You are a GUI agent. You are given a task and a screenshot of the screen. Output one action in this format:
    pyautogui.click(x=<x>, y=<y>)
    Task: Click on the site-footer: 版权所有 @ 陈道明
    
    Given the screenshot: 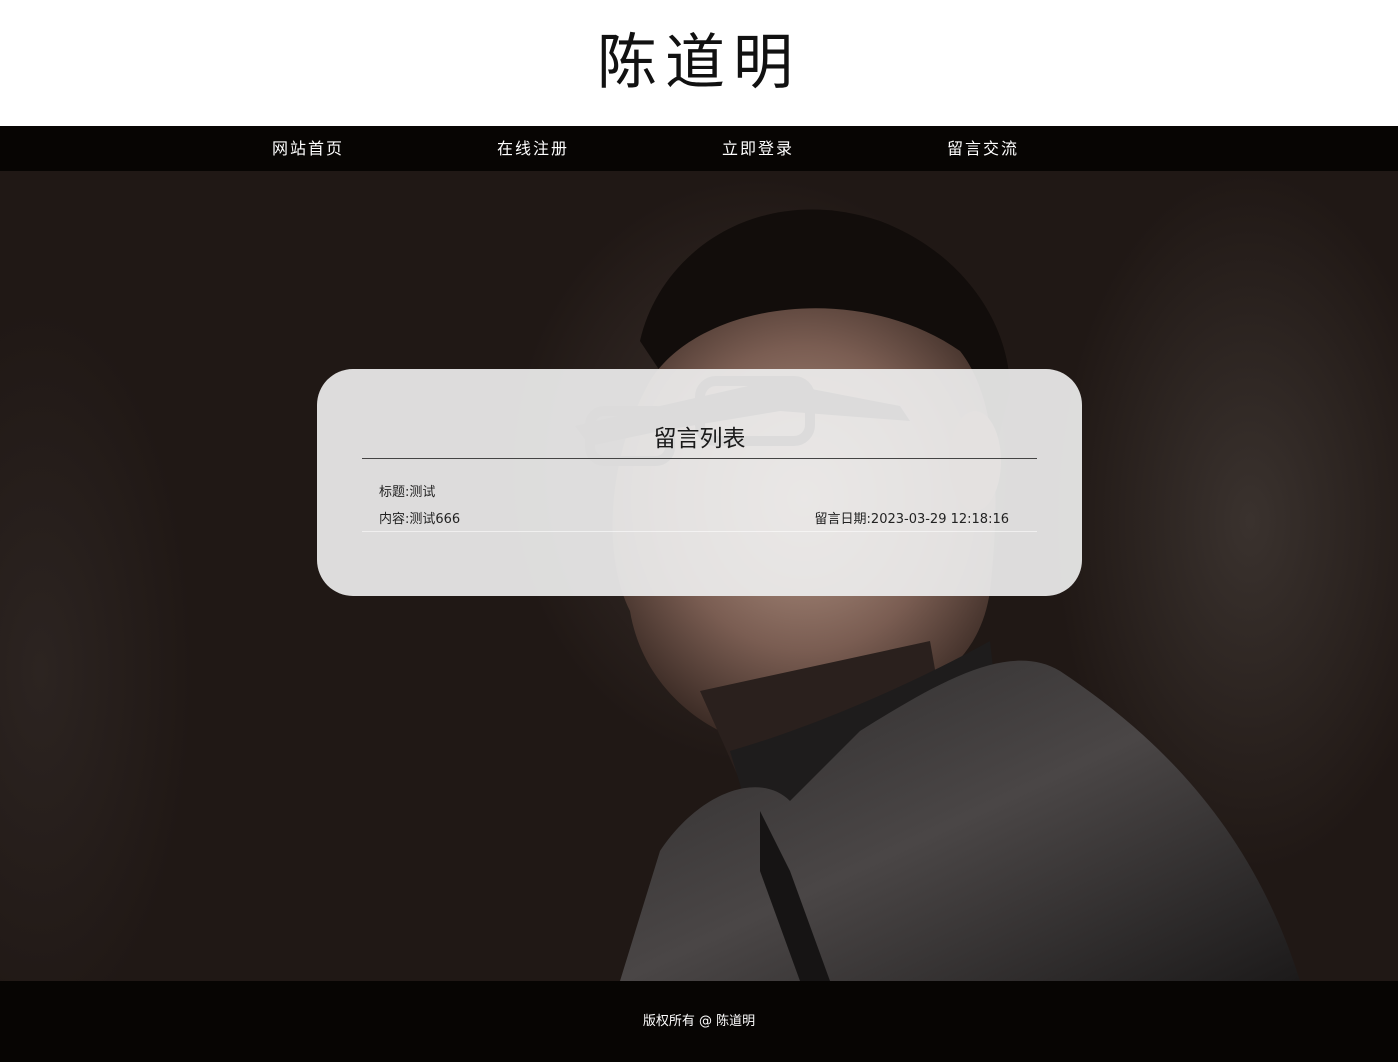 What is the action you would take?
    pyautogui.click(x=699, y=1021)
    